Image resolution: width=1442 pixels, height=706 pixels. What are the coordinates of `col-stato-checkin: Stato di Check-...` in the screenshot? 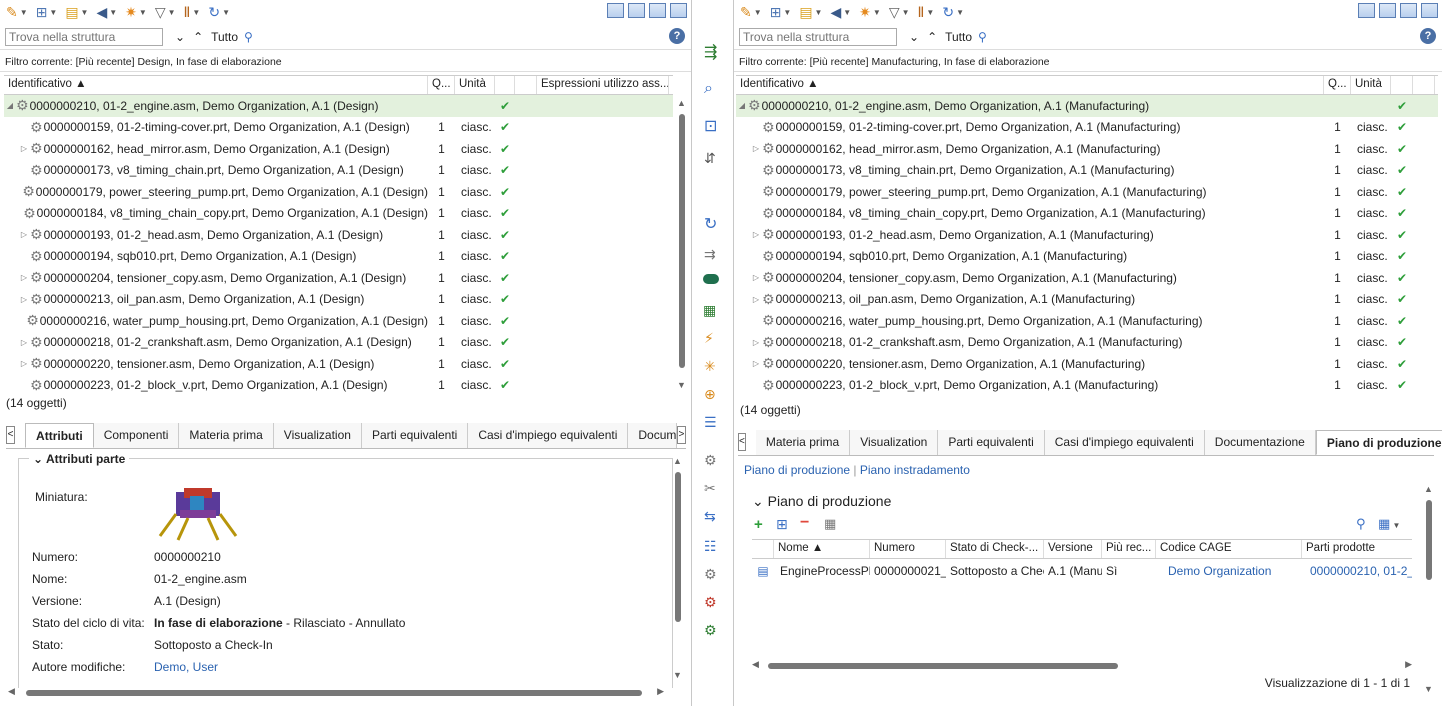 It's located at (995, 549).